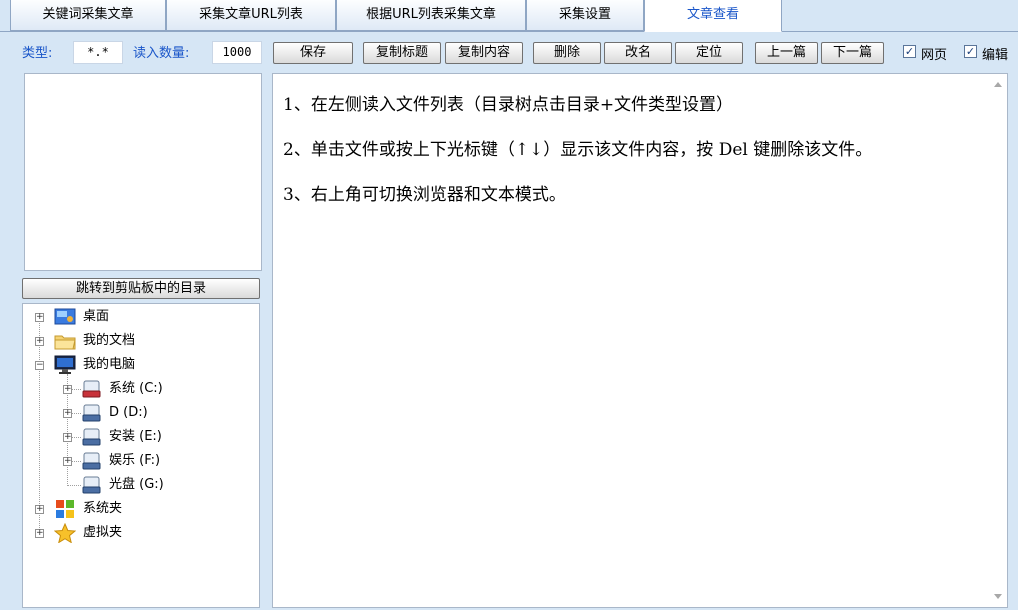  Describe the element at coordinates (65, 533) in the screenshot. I see `star-icon` at that location.